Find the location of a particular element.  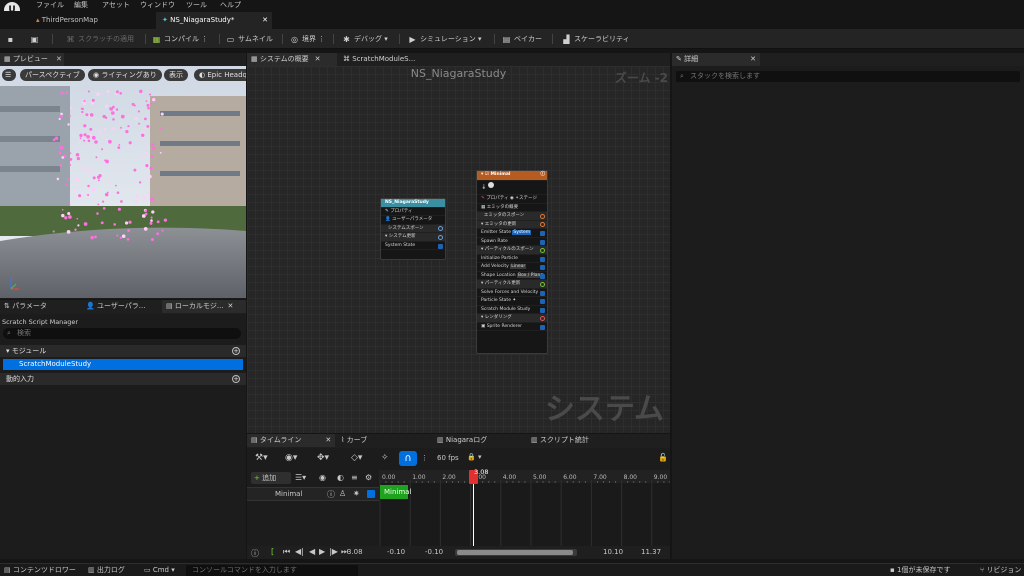

render-row: ▾ レンダリング is located at coordinates (512, 318).